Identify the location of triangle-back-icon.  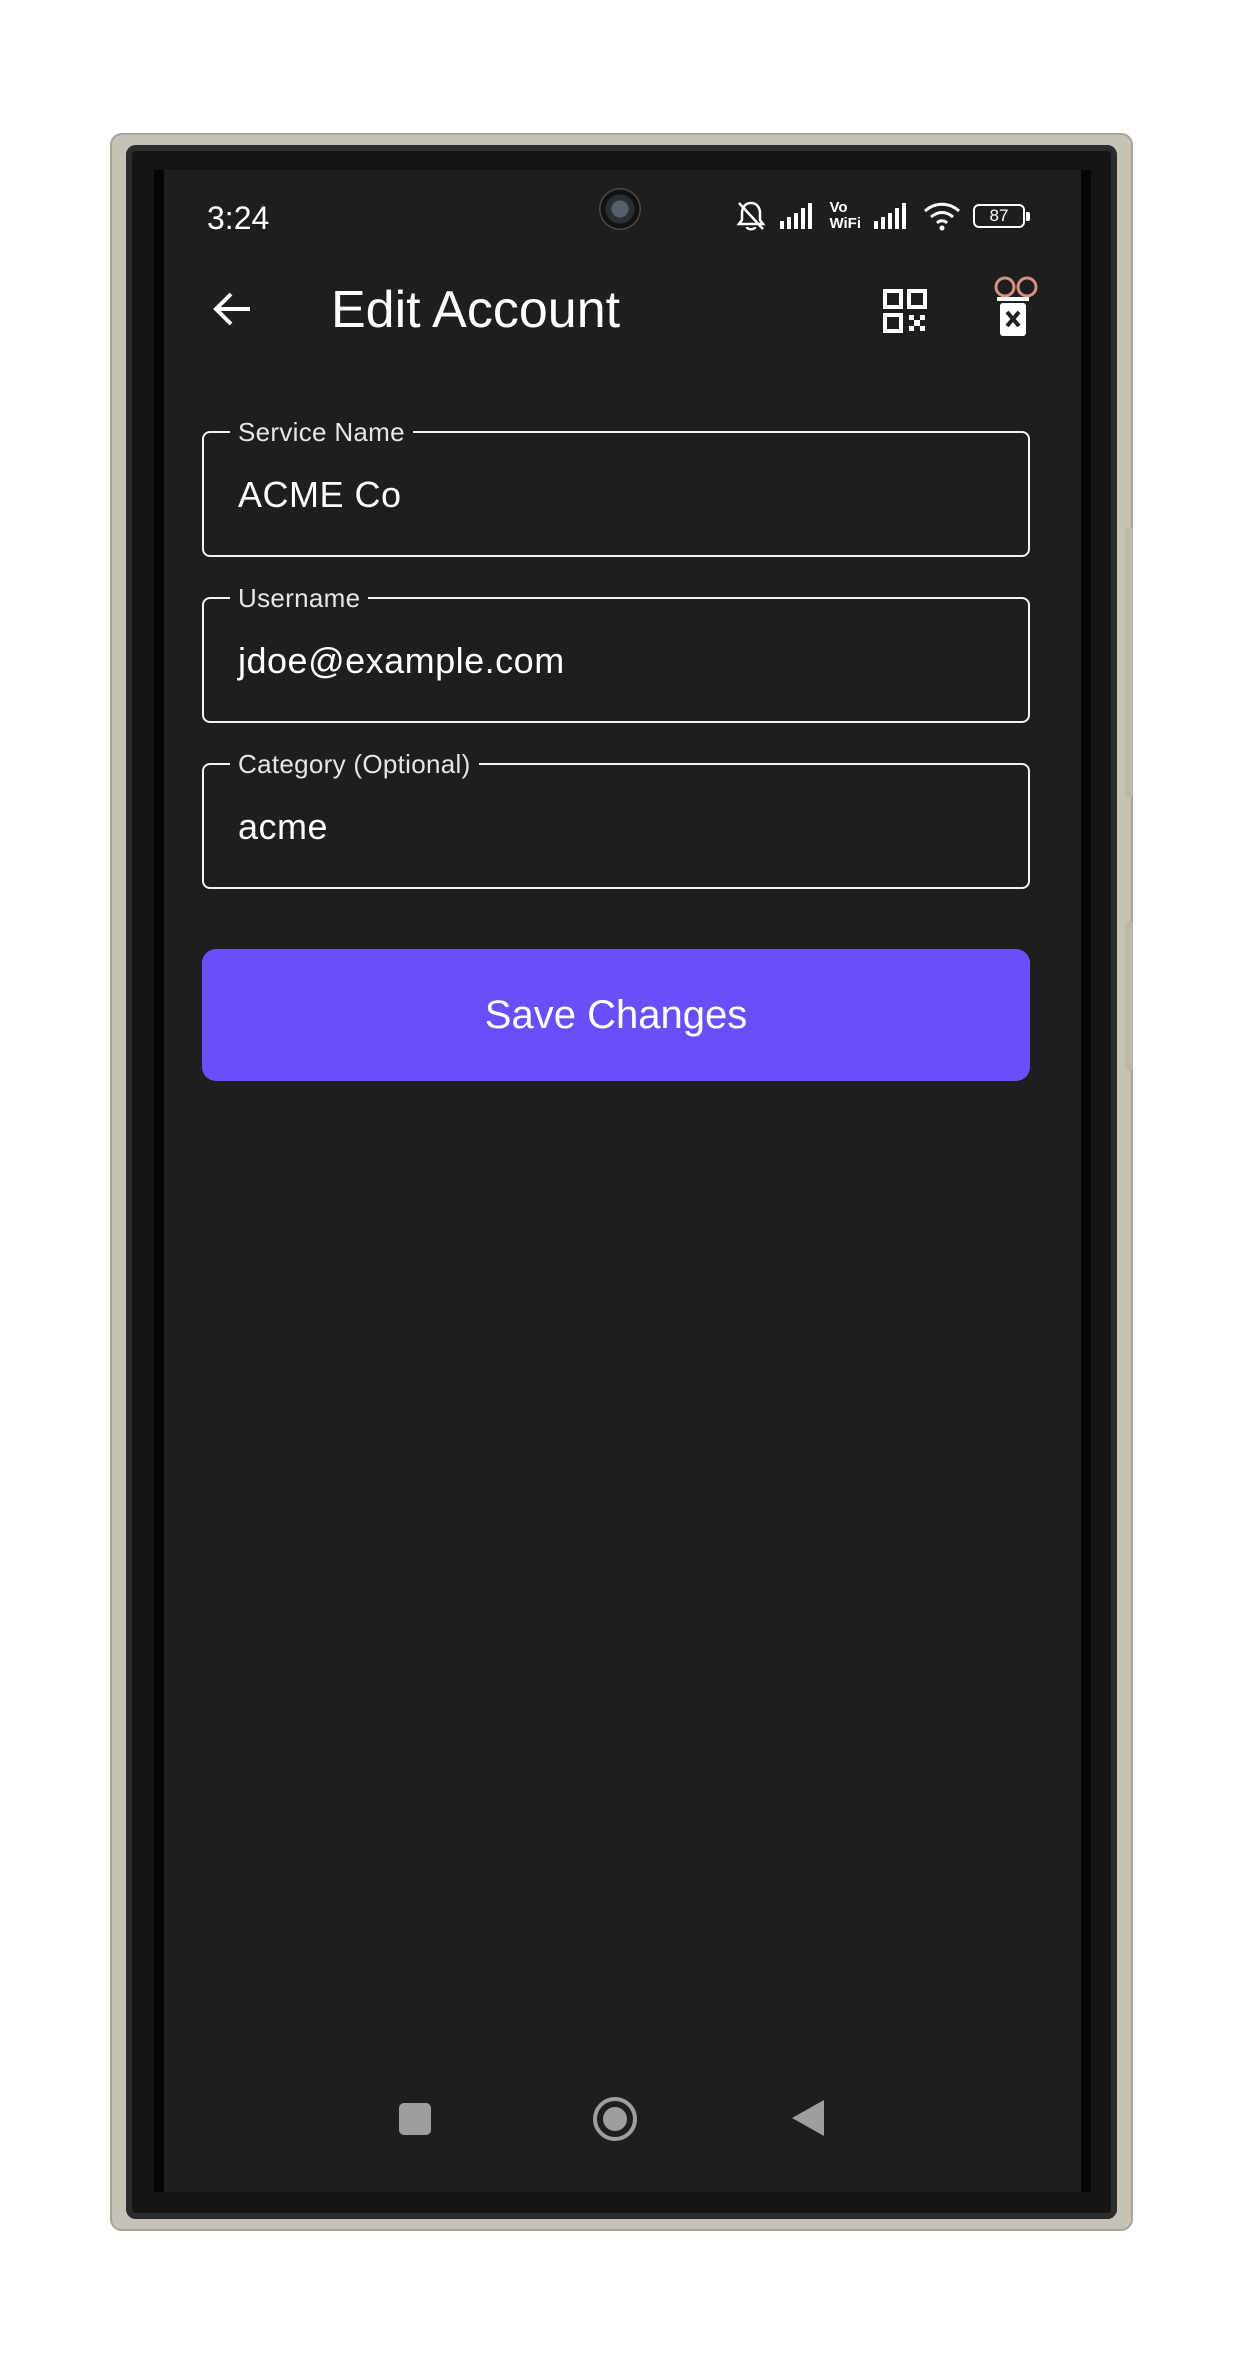
(808, 2121).